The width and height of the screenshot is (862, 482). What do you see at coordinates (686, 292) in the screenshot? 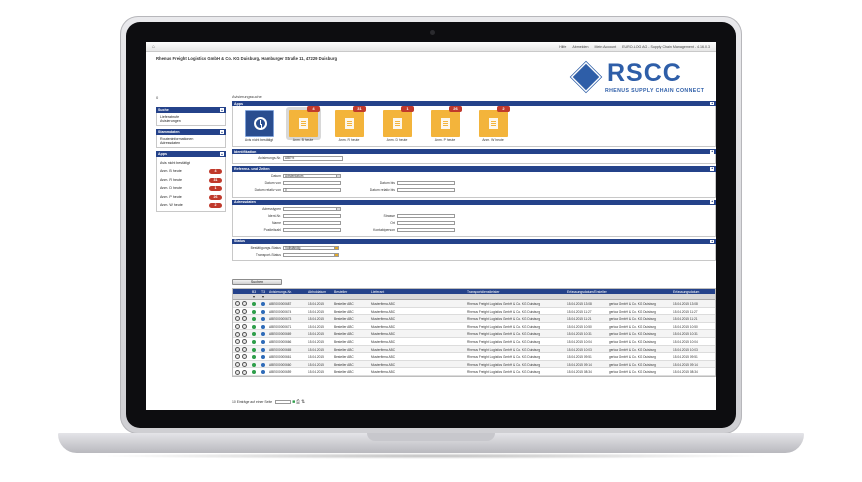
I see `col-erfassungsdatum: Erfassungsdatum` at bounding box center [686, 292].